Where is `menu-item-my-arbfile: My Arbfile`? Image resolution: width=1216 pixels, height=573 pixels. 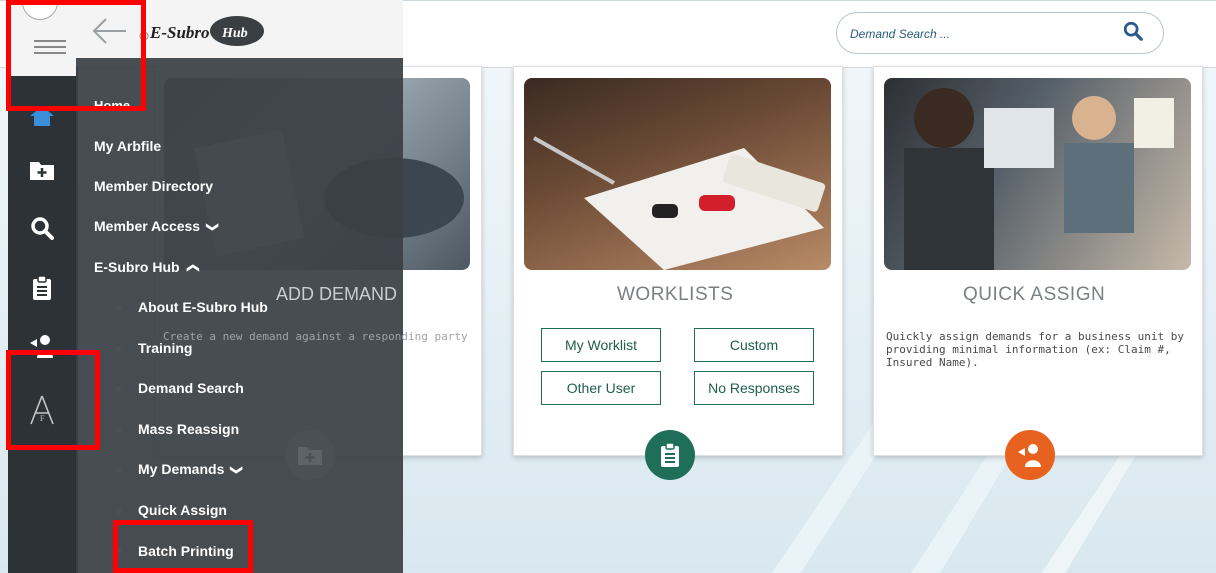 menu-item-my-arbfile: My Arbfile is located at coordinates (127, 146).